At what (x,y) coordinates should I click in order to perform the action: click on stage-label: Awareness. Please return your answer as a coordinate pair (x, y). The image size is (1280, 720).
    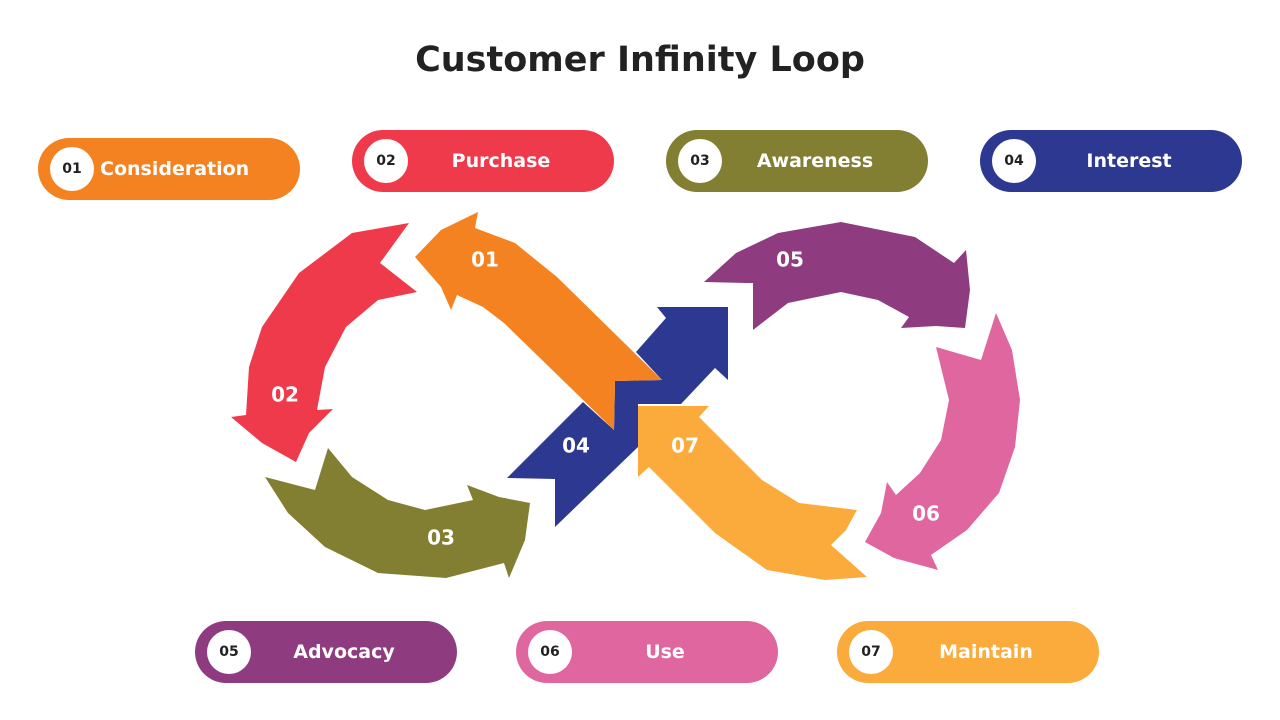
    Looking at the image, I should click on (815, 161).